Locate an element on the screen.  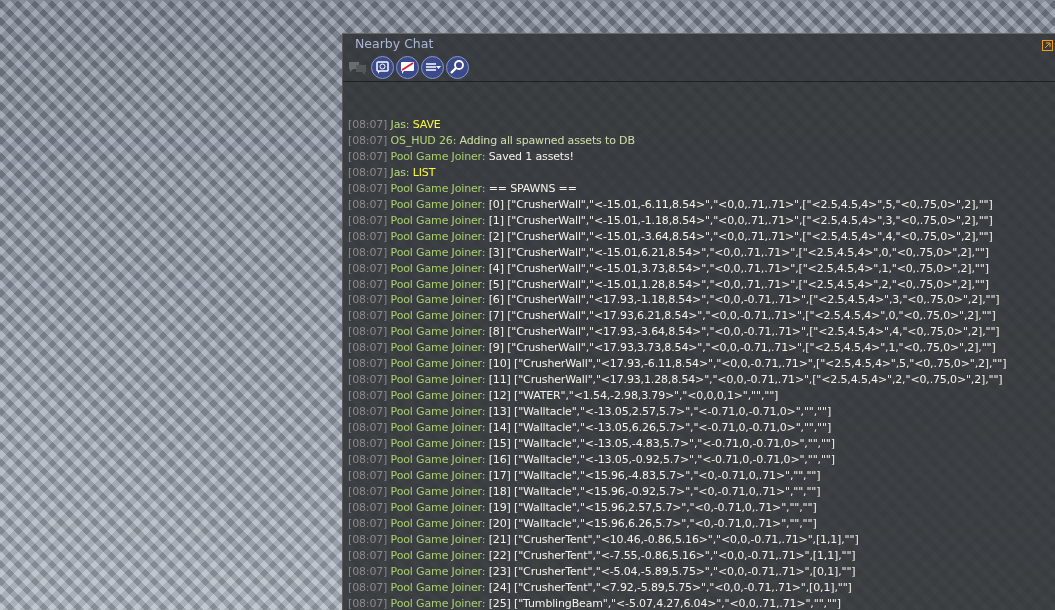
undock-icon is located at coordinates (1047, 45).